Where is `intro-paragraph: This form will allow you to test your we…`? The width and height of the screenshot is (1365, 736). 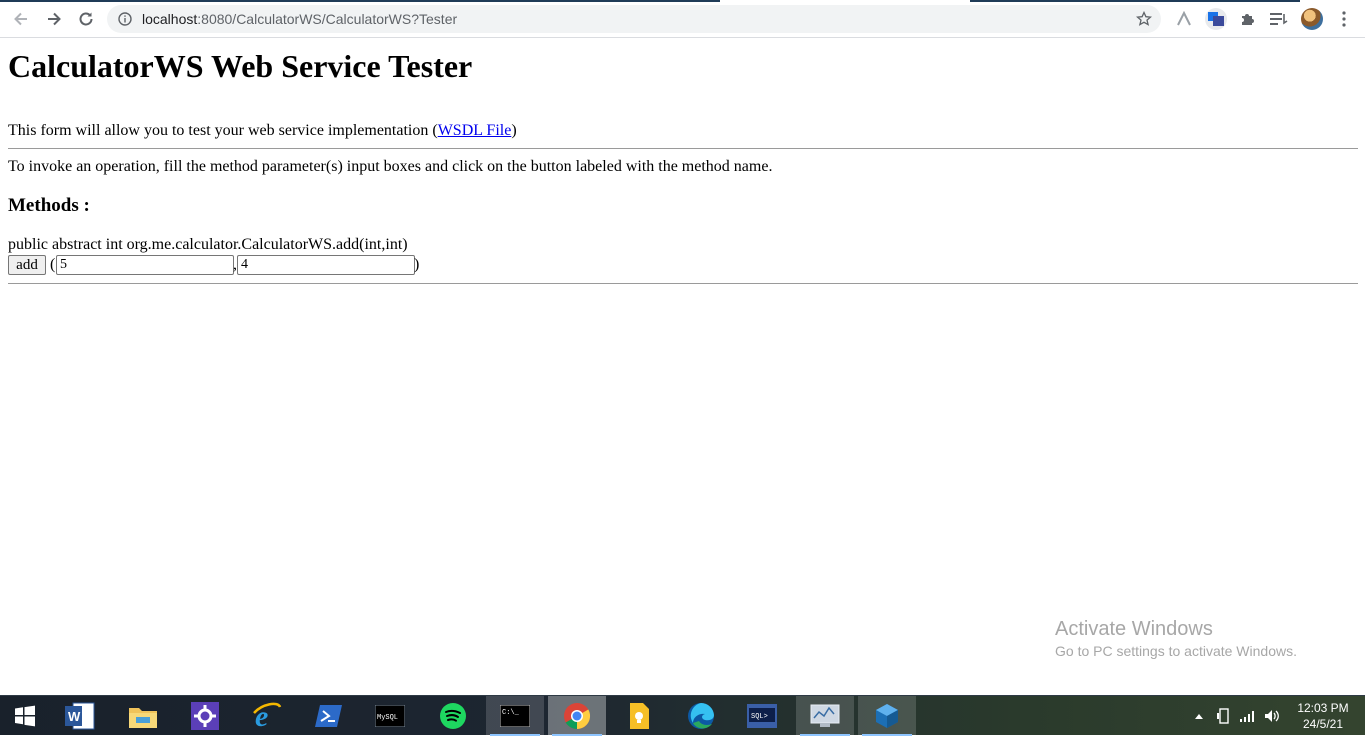
intro-paragraph: This form will allow you to test your we… is located at coordinates (262, 131).